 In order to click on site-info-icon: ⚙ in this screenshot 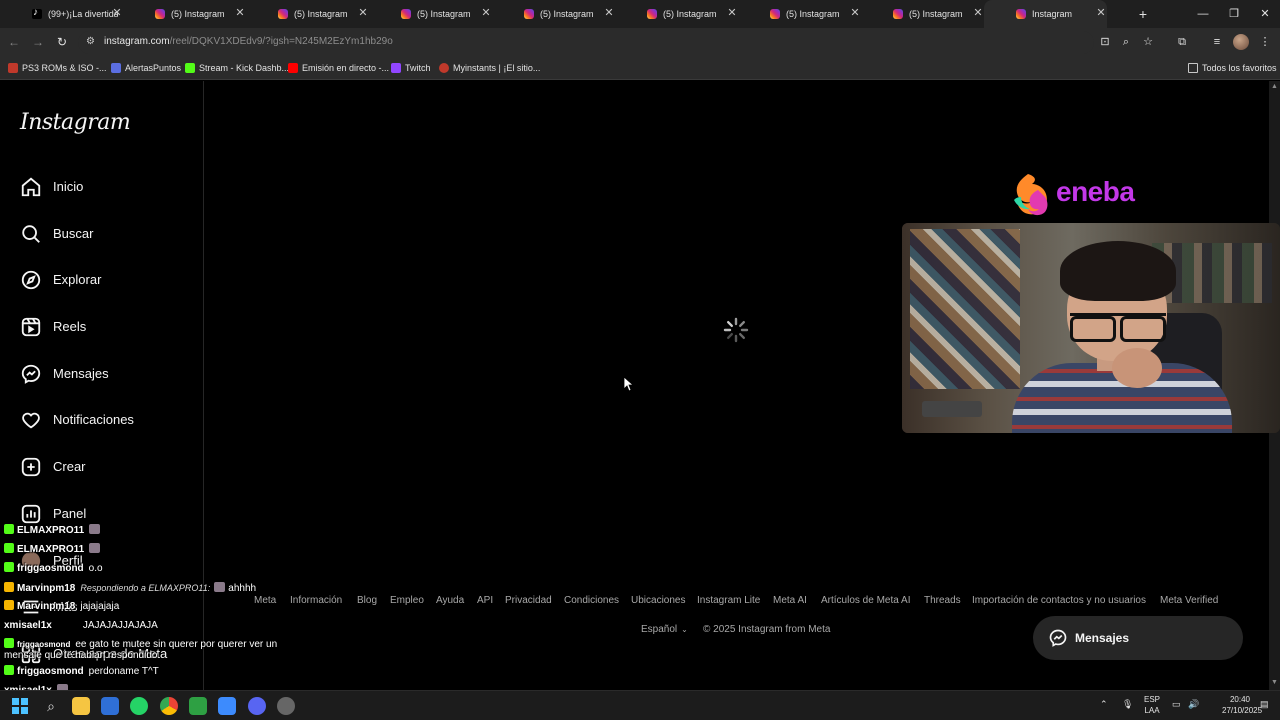, I will do `click(90, 41)`.